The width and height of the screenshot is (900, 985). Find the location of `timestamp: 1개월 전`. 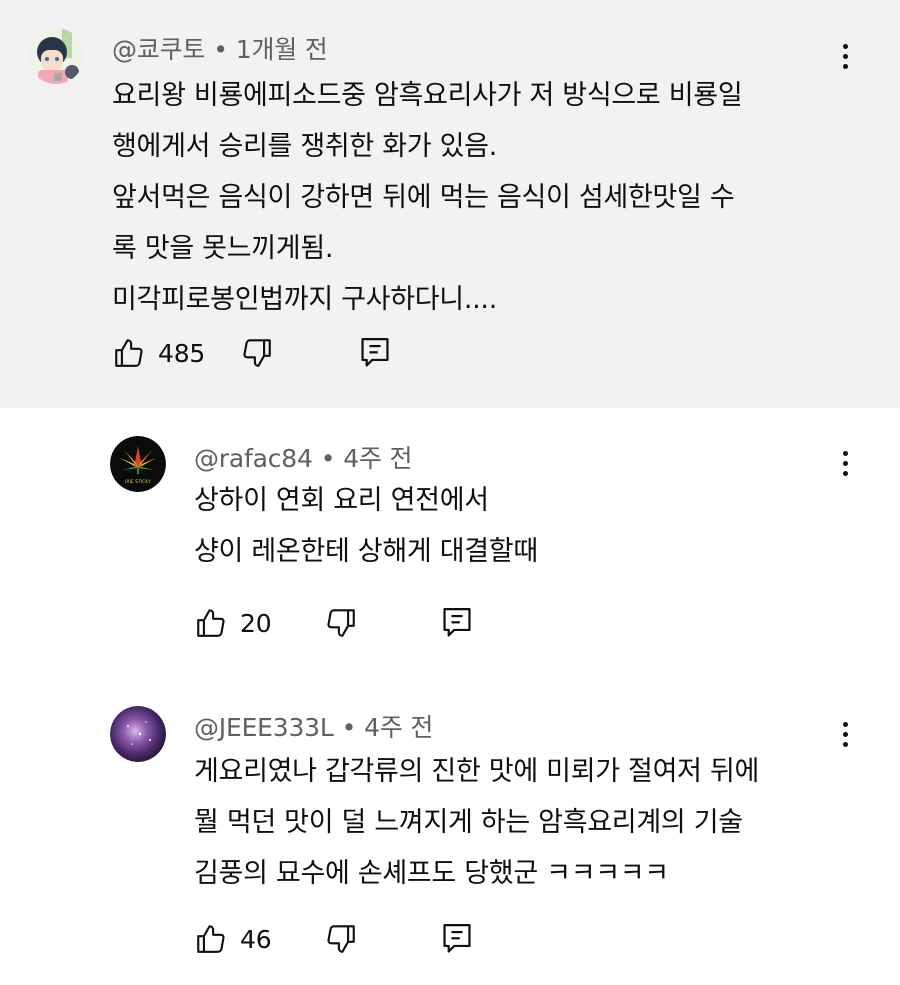

timestamp: 1개월 전 is located at coordinates (282, 49).